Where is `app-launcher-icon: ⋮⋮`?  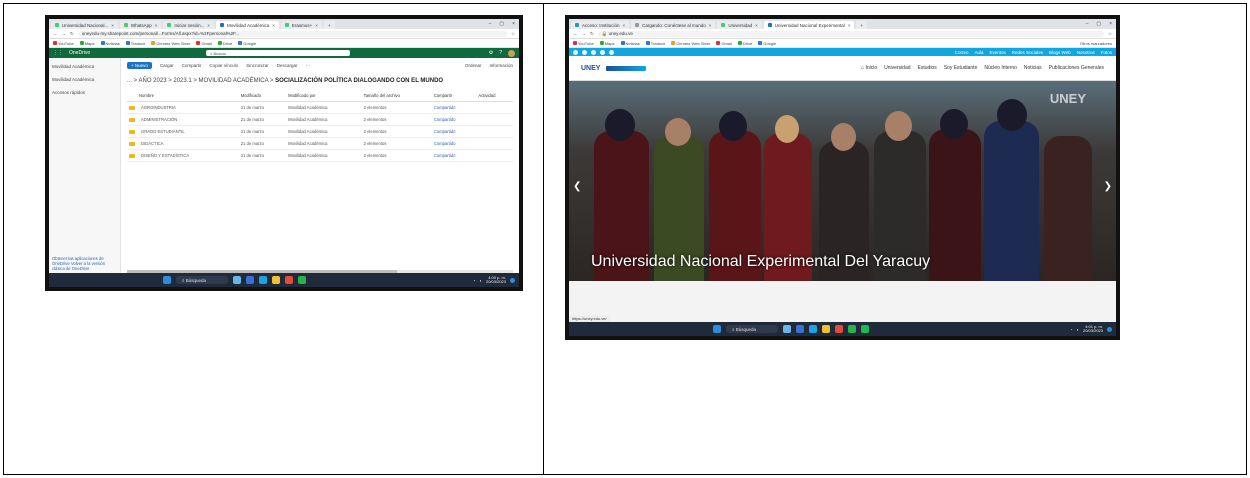
app-launcher-icon: ⋮⋮ is located at coordinates (58, 53).